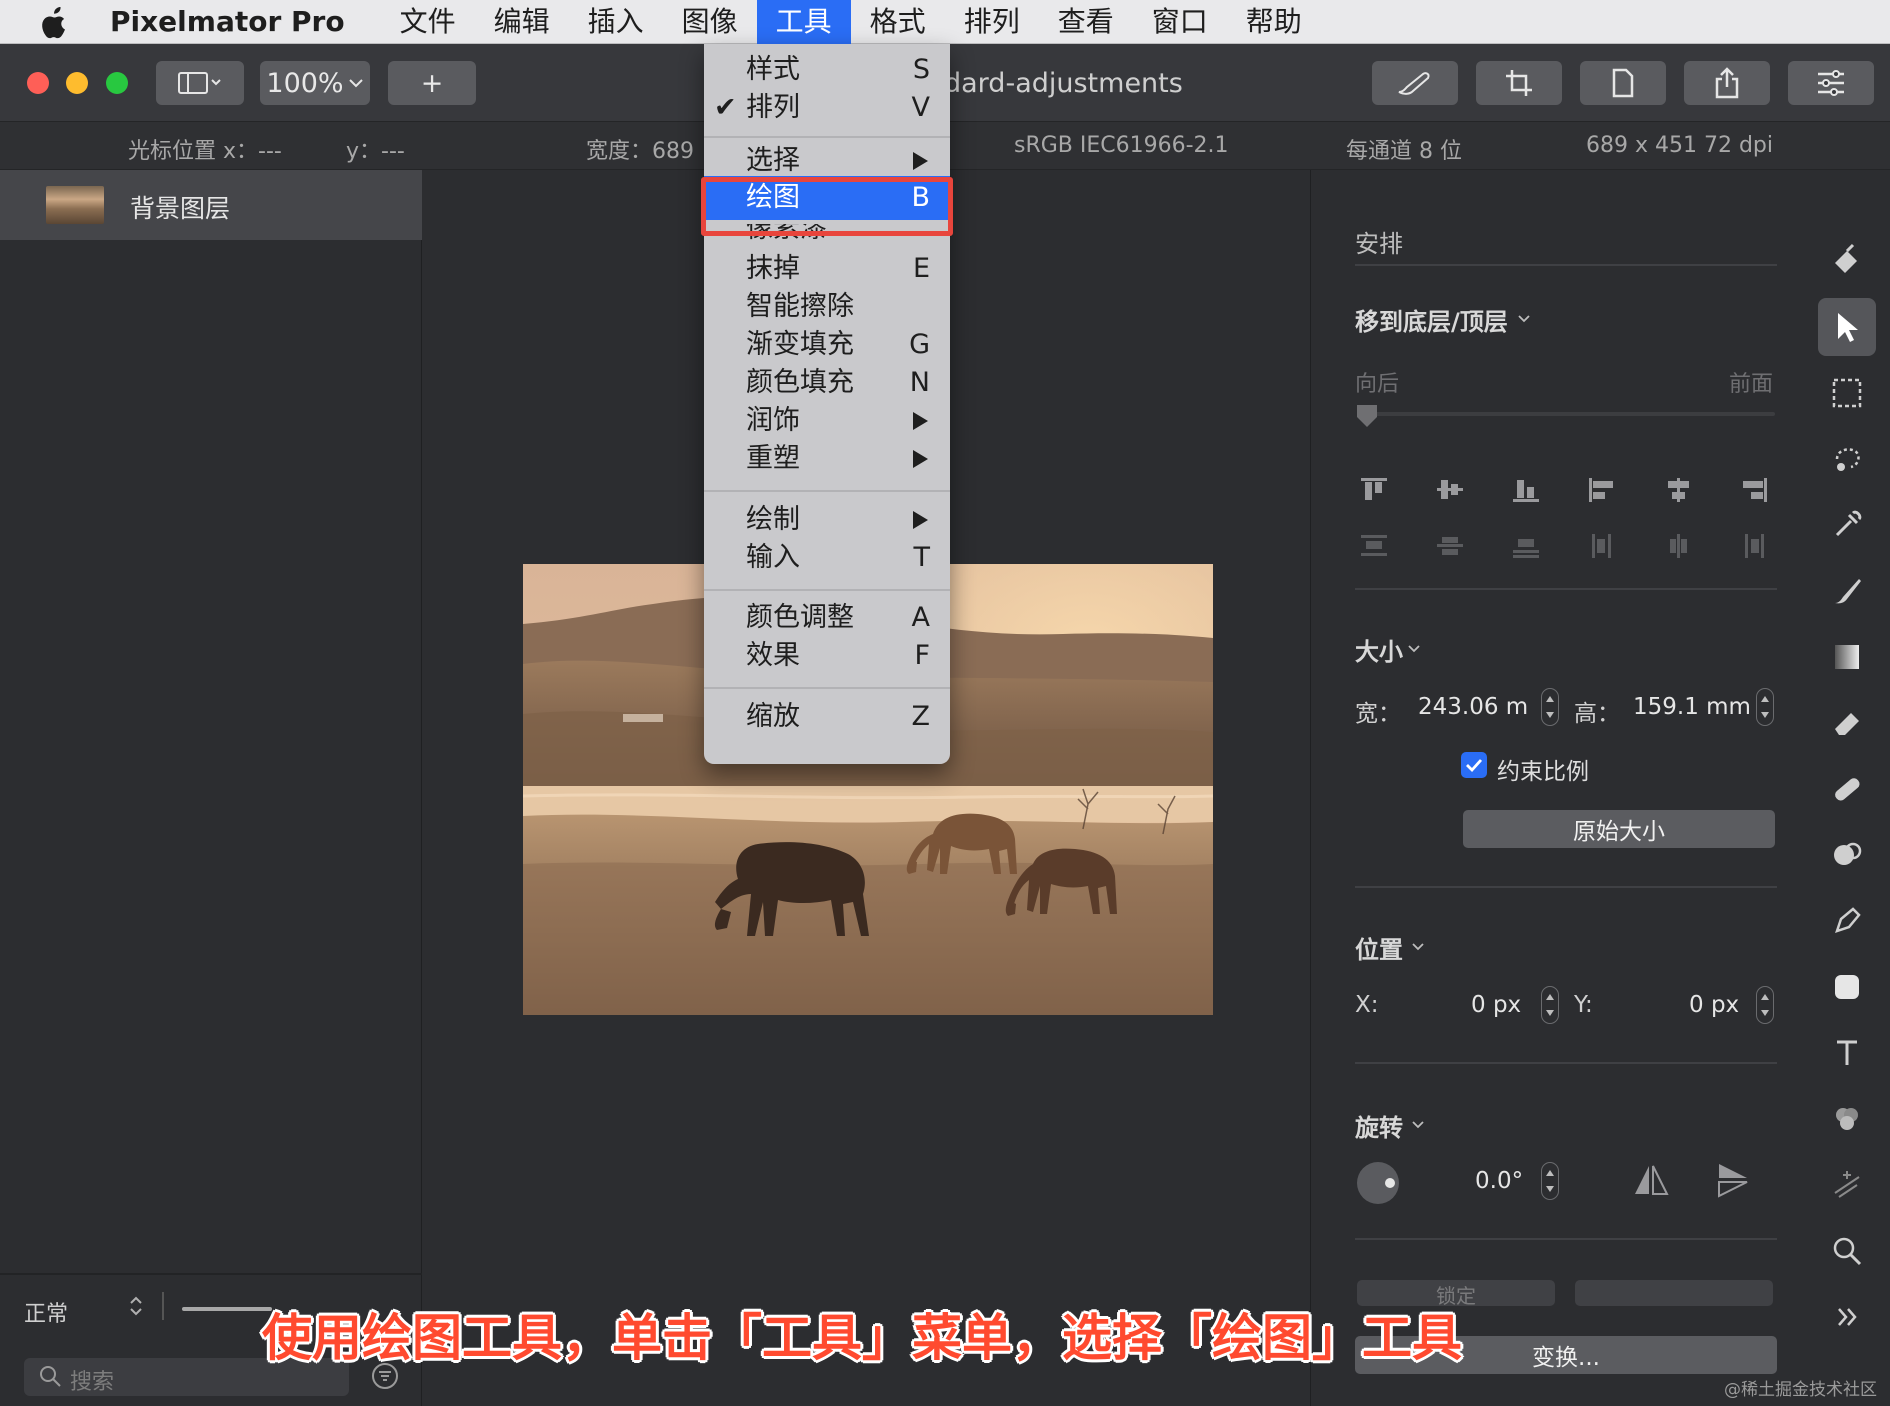  Describe the element at coordinates (827, 717) in the screenshot. I see `menu-item-zoom: 缩放 Z` at that location.